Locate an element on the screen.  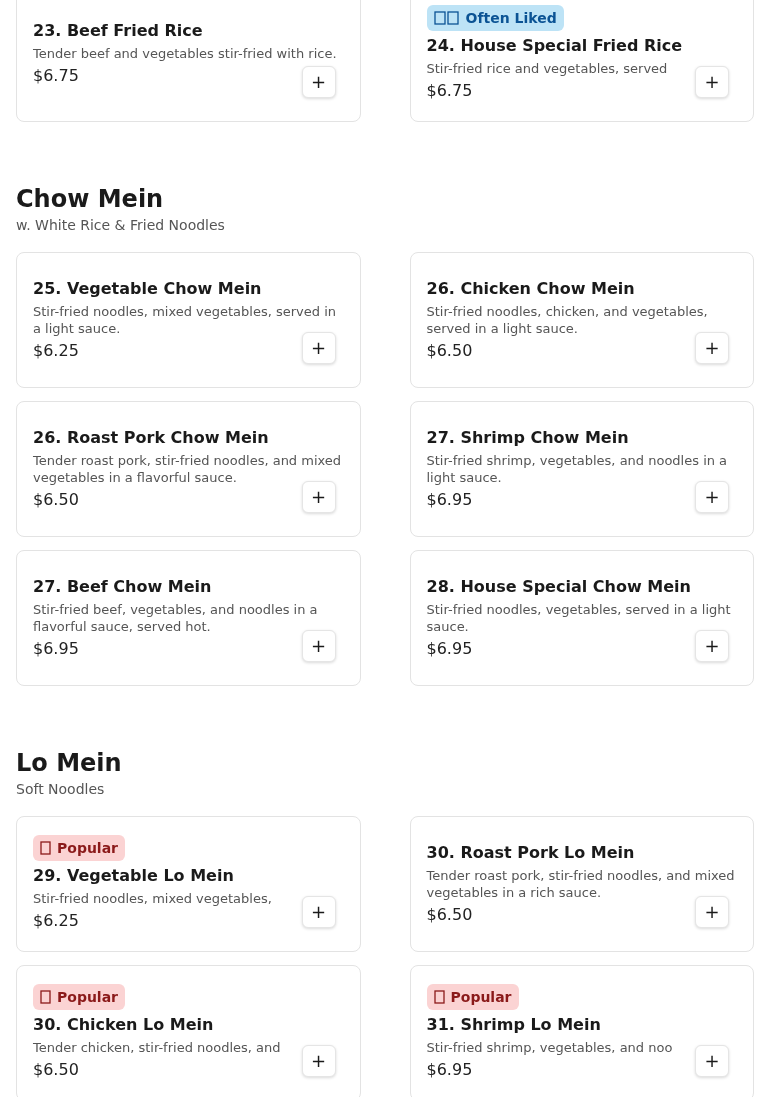
menu-item-card: 26. Chicken Chow Mein Stir-fried noodles, chicken, and vegetables, served in a light sauce. $6.50 + is located at coordinates (581, 320).